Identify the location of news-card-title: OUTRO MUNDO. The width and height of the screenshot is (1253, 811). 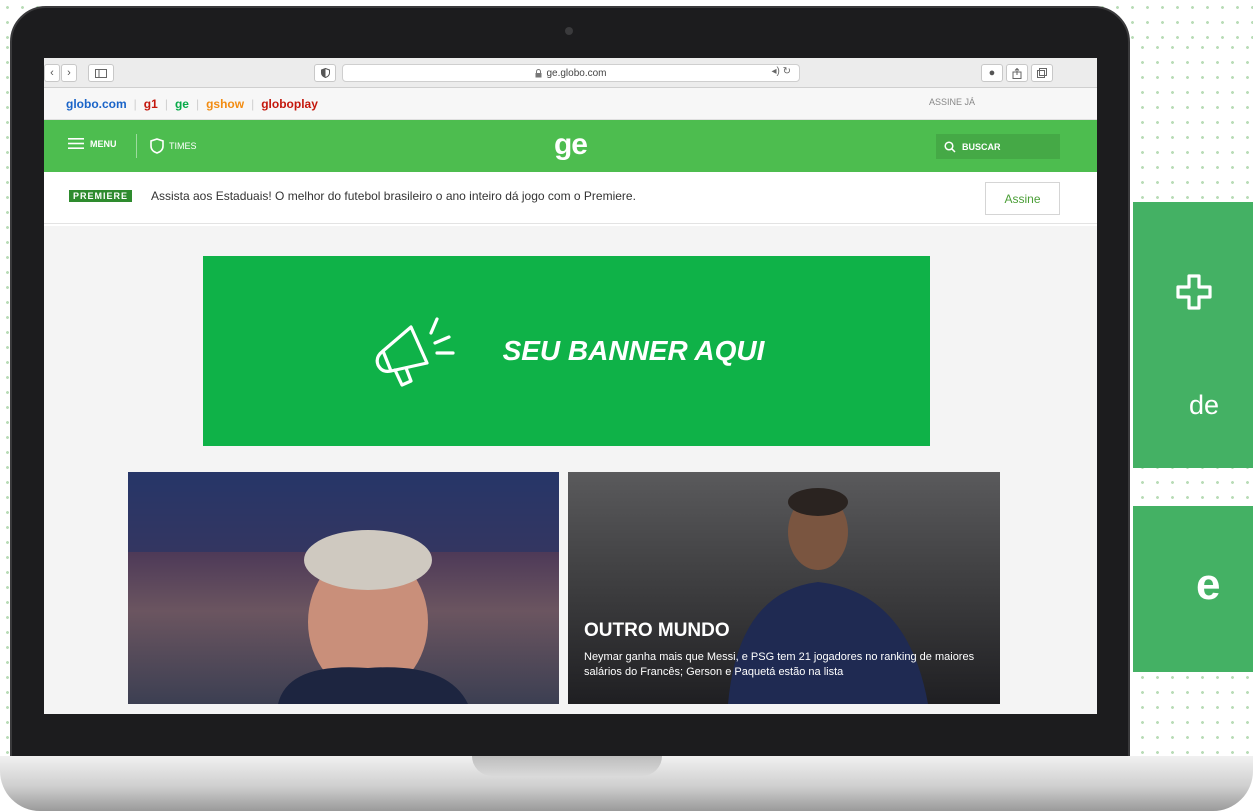
(657, 631).